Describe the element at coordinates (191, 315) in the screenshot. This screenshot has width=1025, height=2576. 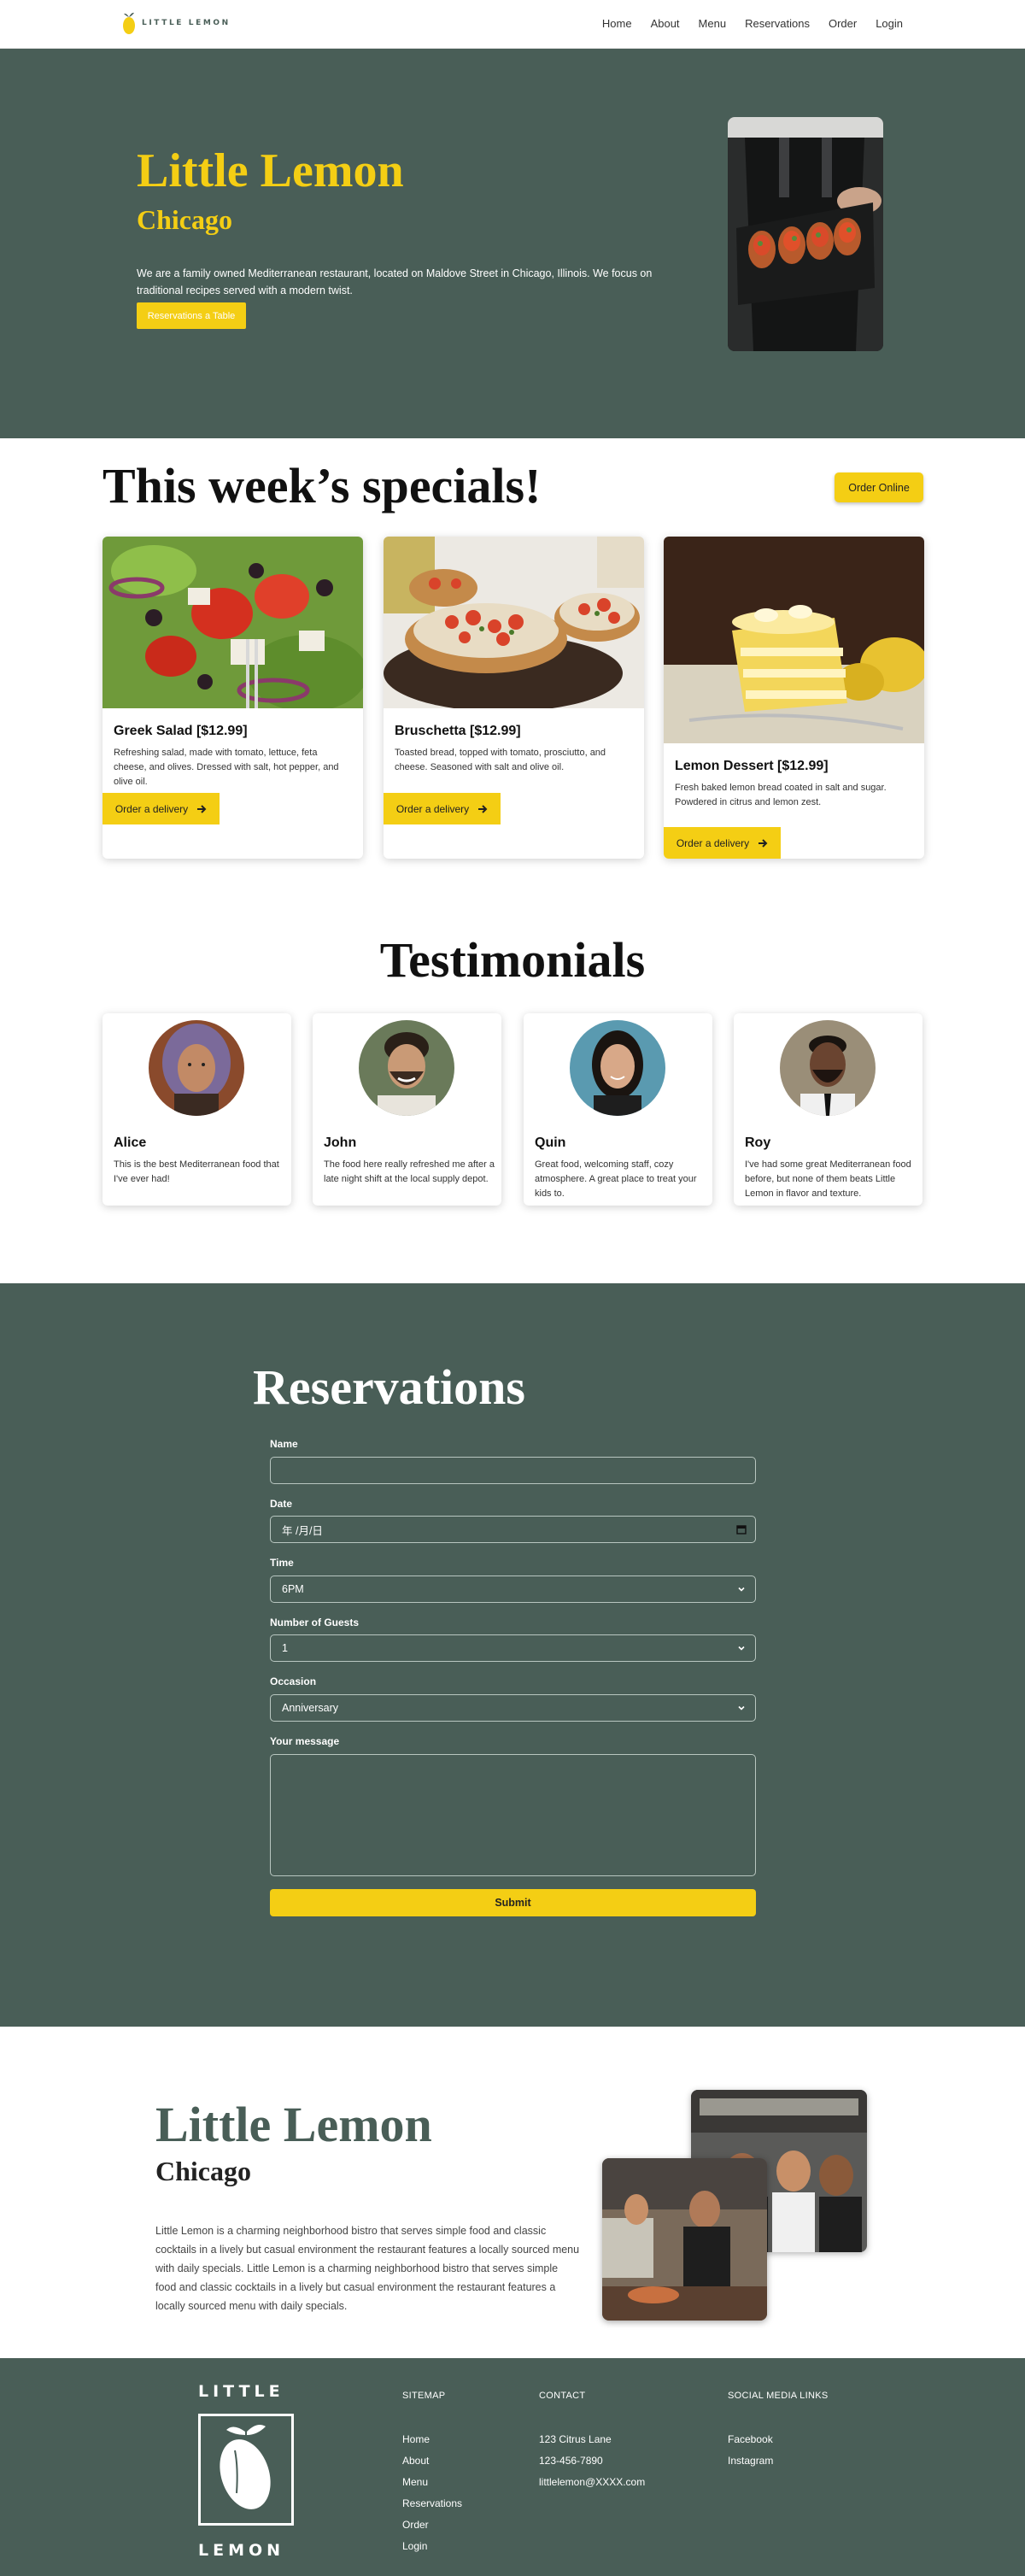
I see `reserve-table-button: Reservations a Table` at that location.